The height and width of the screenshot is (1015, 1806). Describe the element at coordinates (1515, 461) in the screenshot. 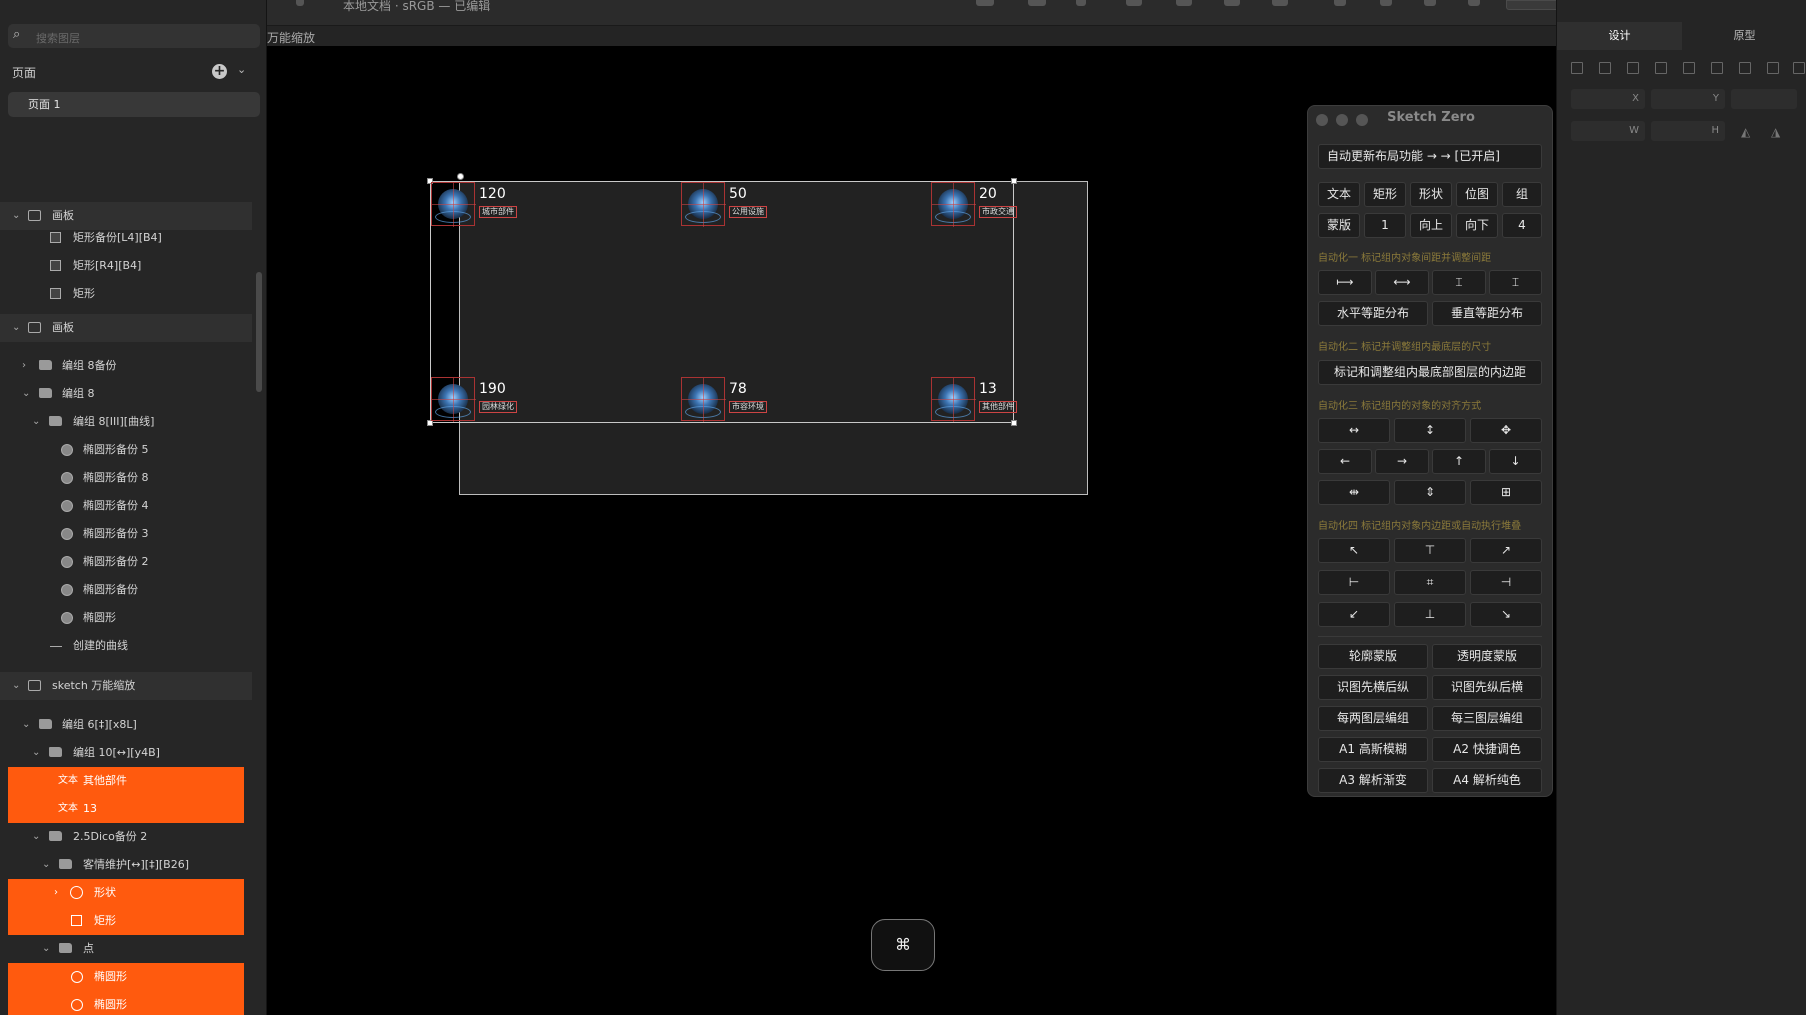

I see `align-bottom-icon: ↓` at that location.